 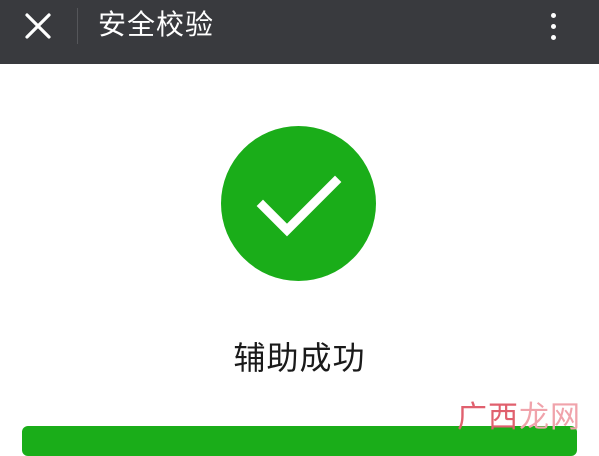 I want to click on more-options-button, so click(x=553, y=26).